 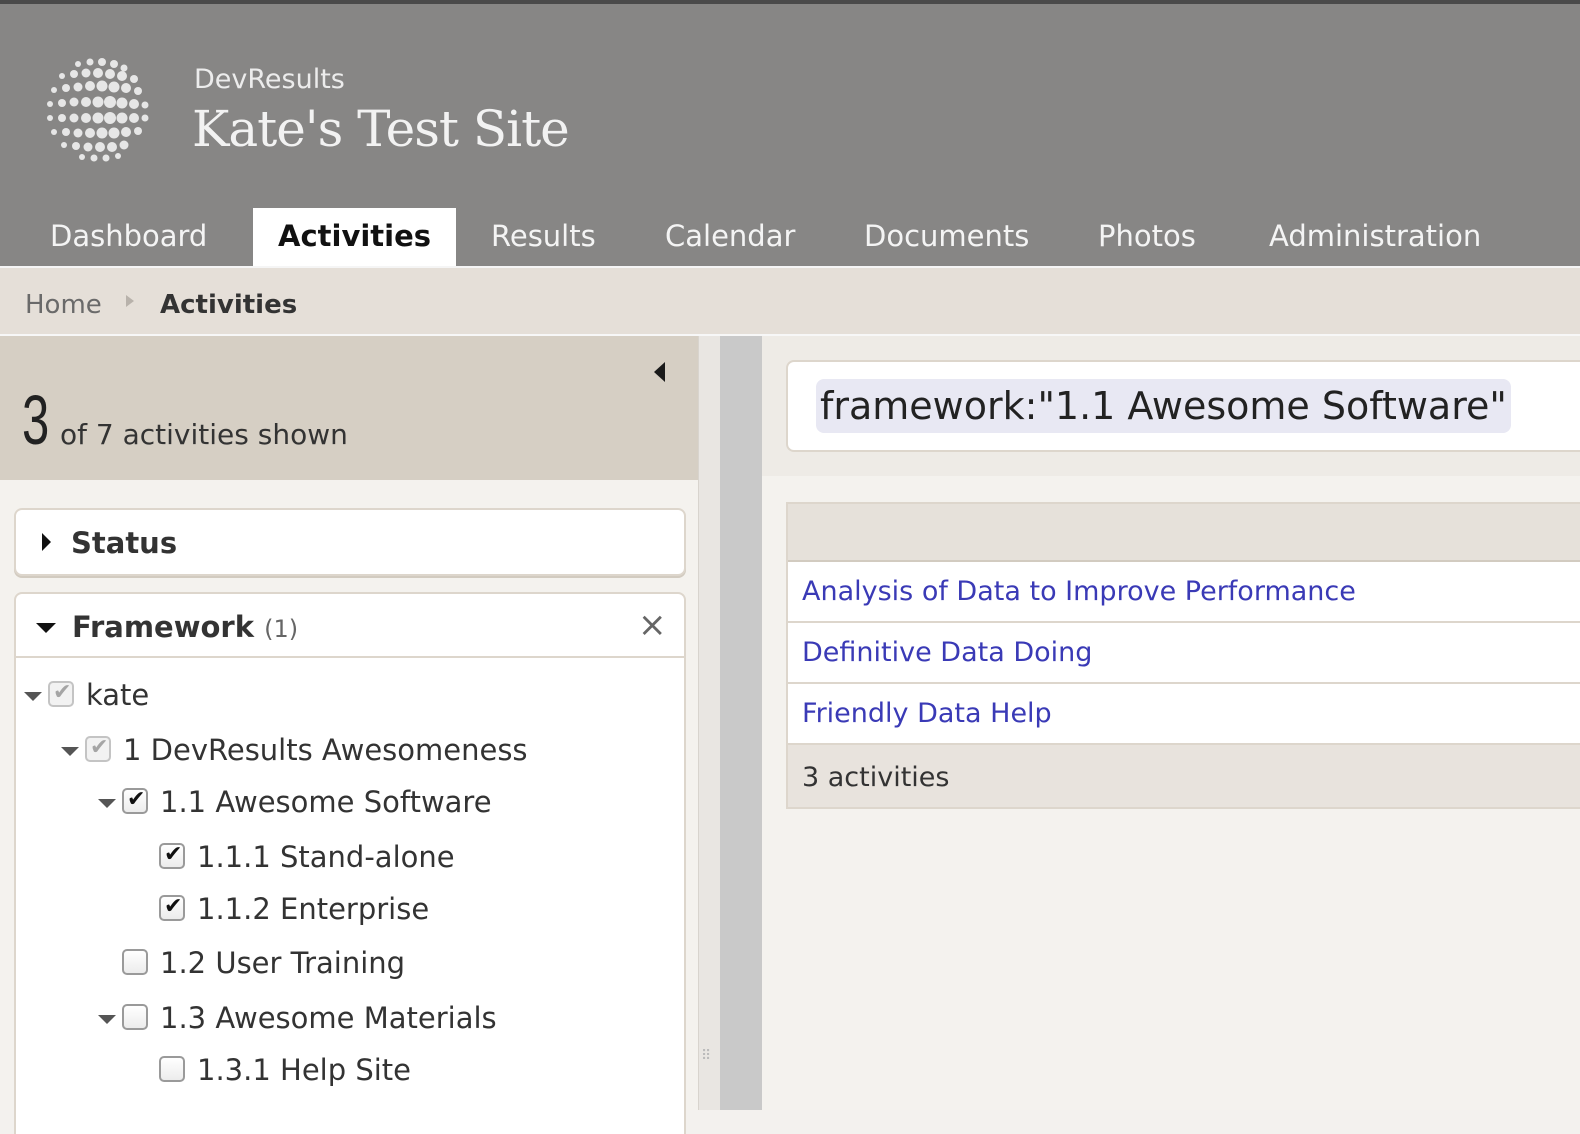 What do you see at coordinates (326, 802) in the screenshot?
I see `tree-label: 1.1 Awesome Software` at bounding box center [326, 802].